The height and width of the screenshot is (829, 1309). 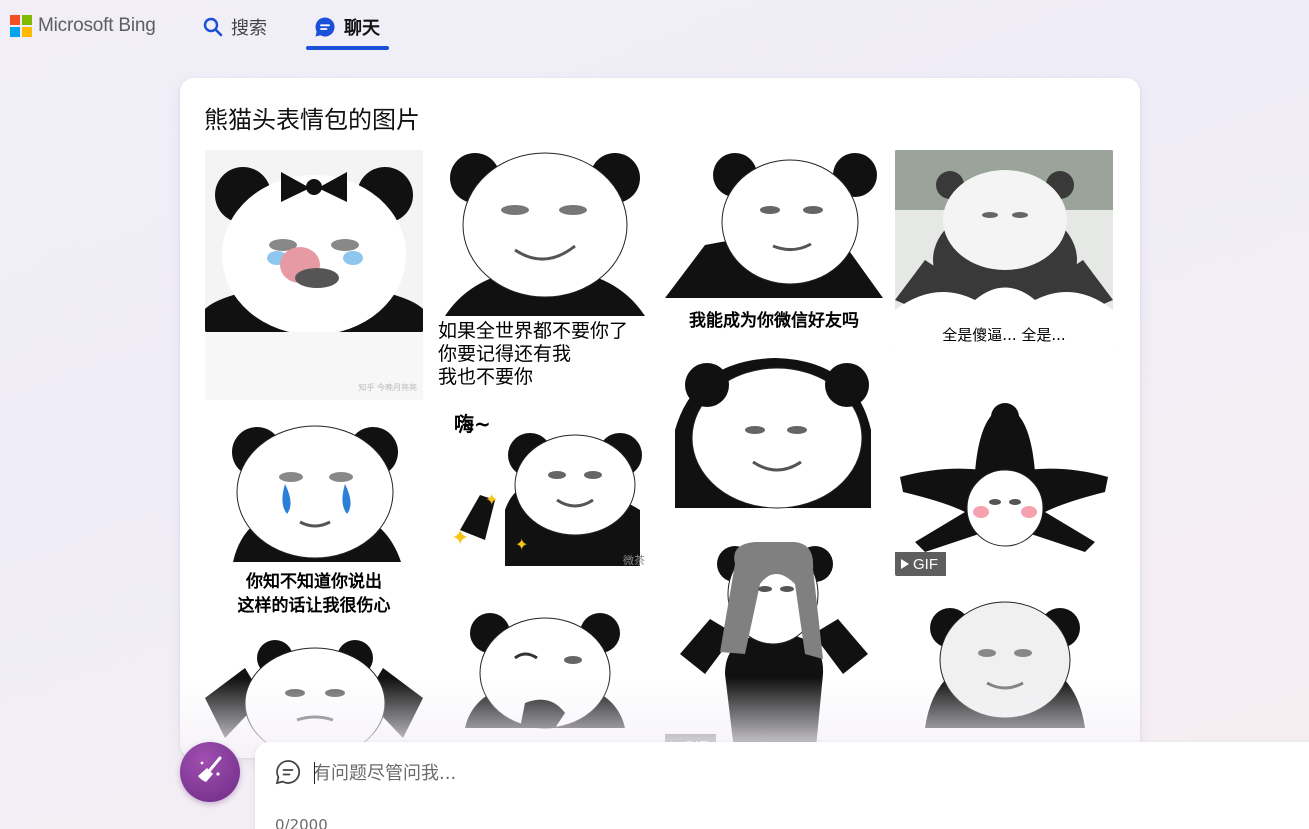 I want to click on gif-badge-label: GIF, so click(x=925, y=564).